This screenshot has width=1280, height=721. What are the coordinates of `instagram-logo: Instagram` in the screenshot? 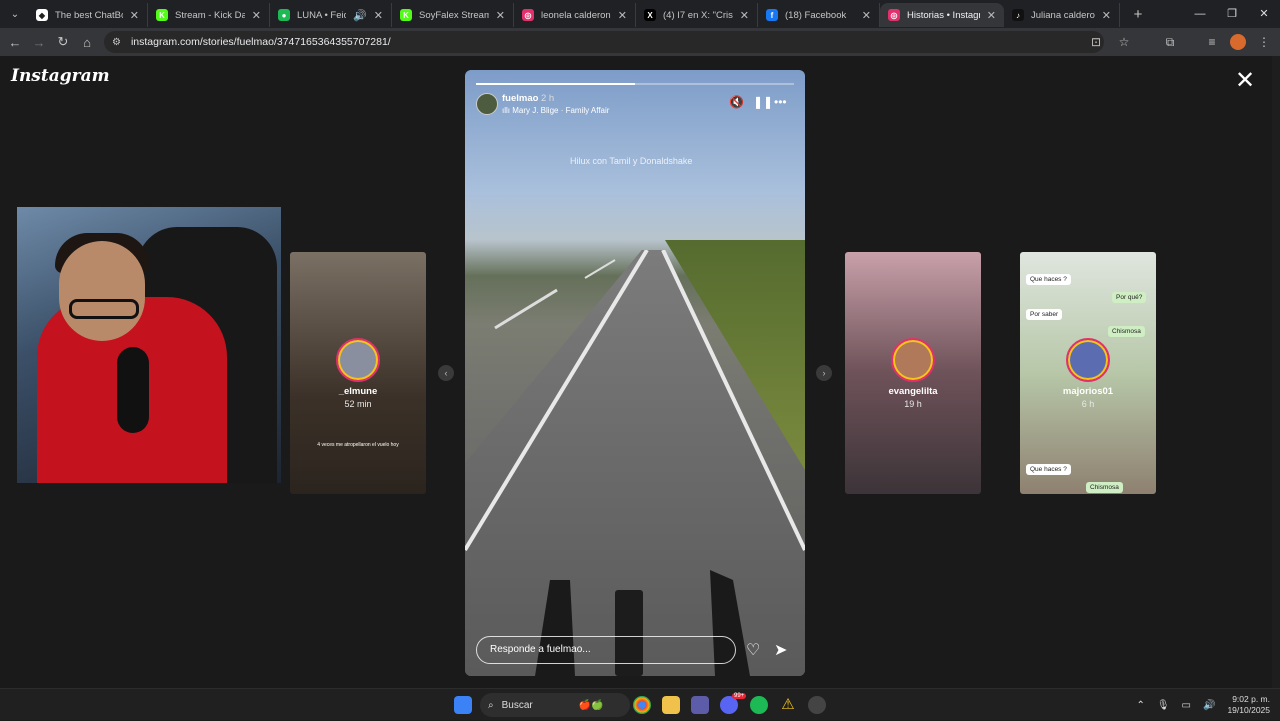 It's located at (60, 76).